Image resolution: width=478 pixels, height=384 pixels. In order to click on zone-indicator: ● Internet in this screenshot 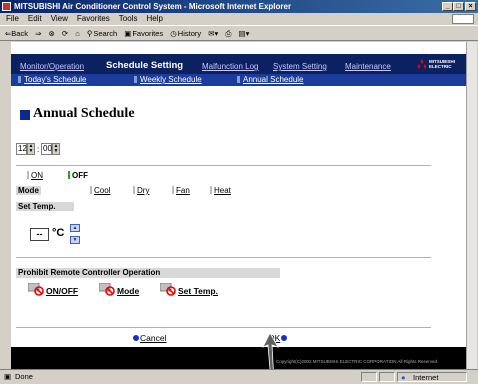, I will do `click(432, 377)`.